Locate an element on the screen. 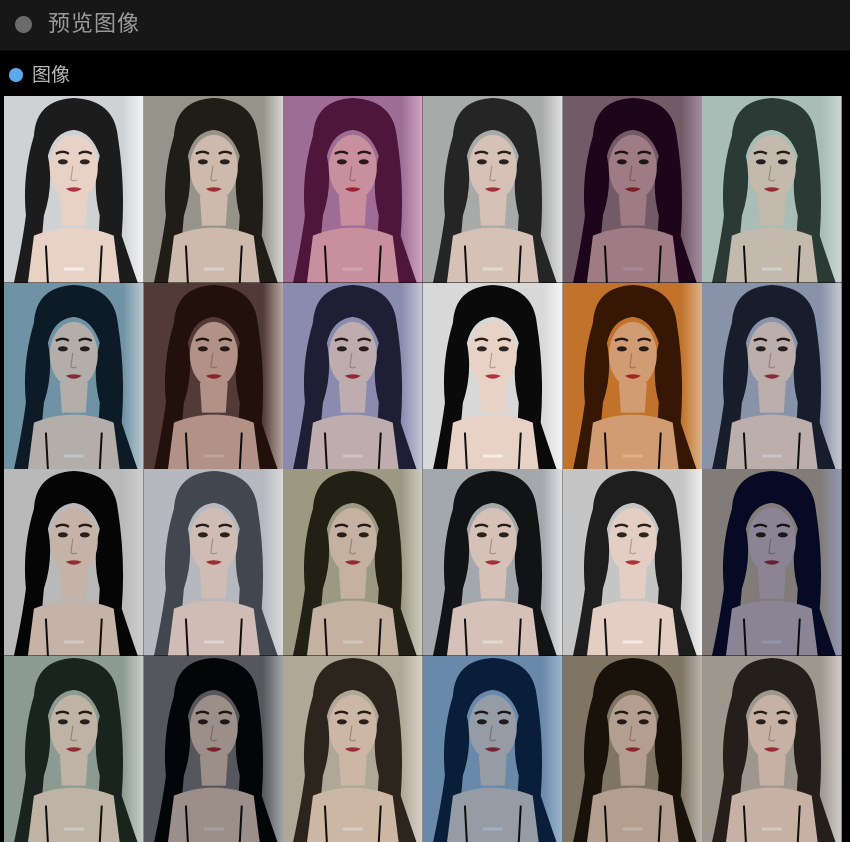  thumbnail-original is located at coordinates (74, 189).